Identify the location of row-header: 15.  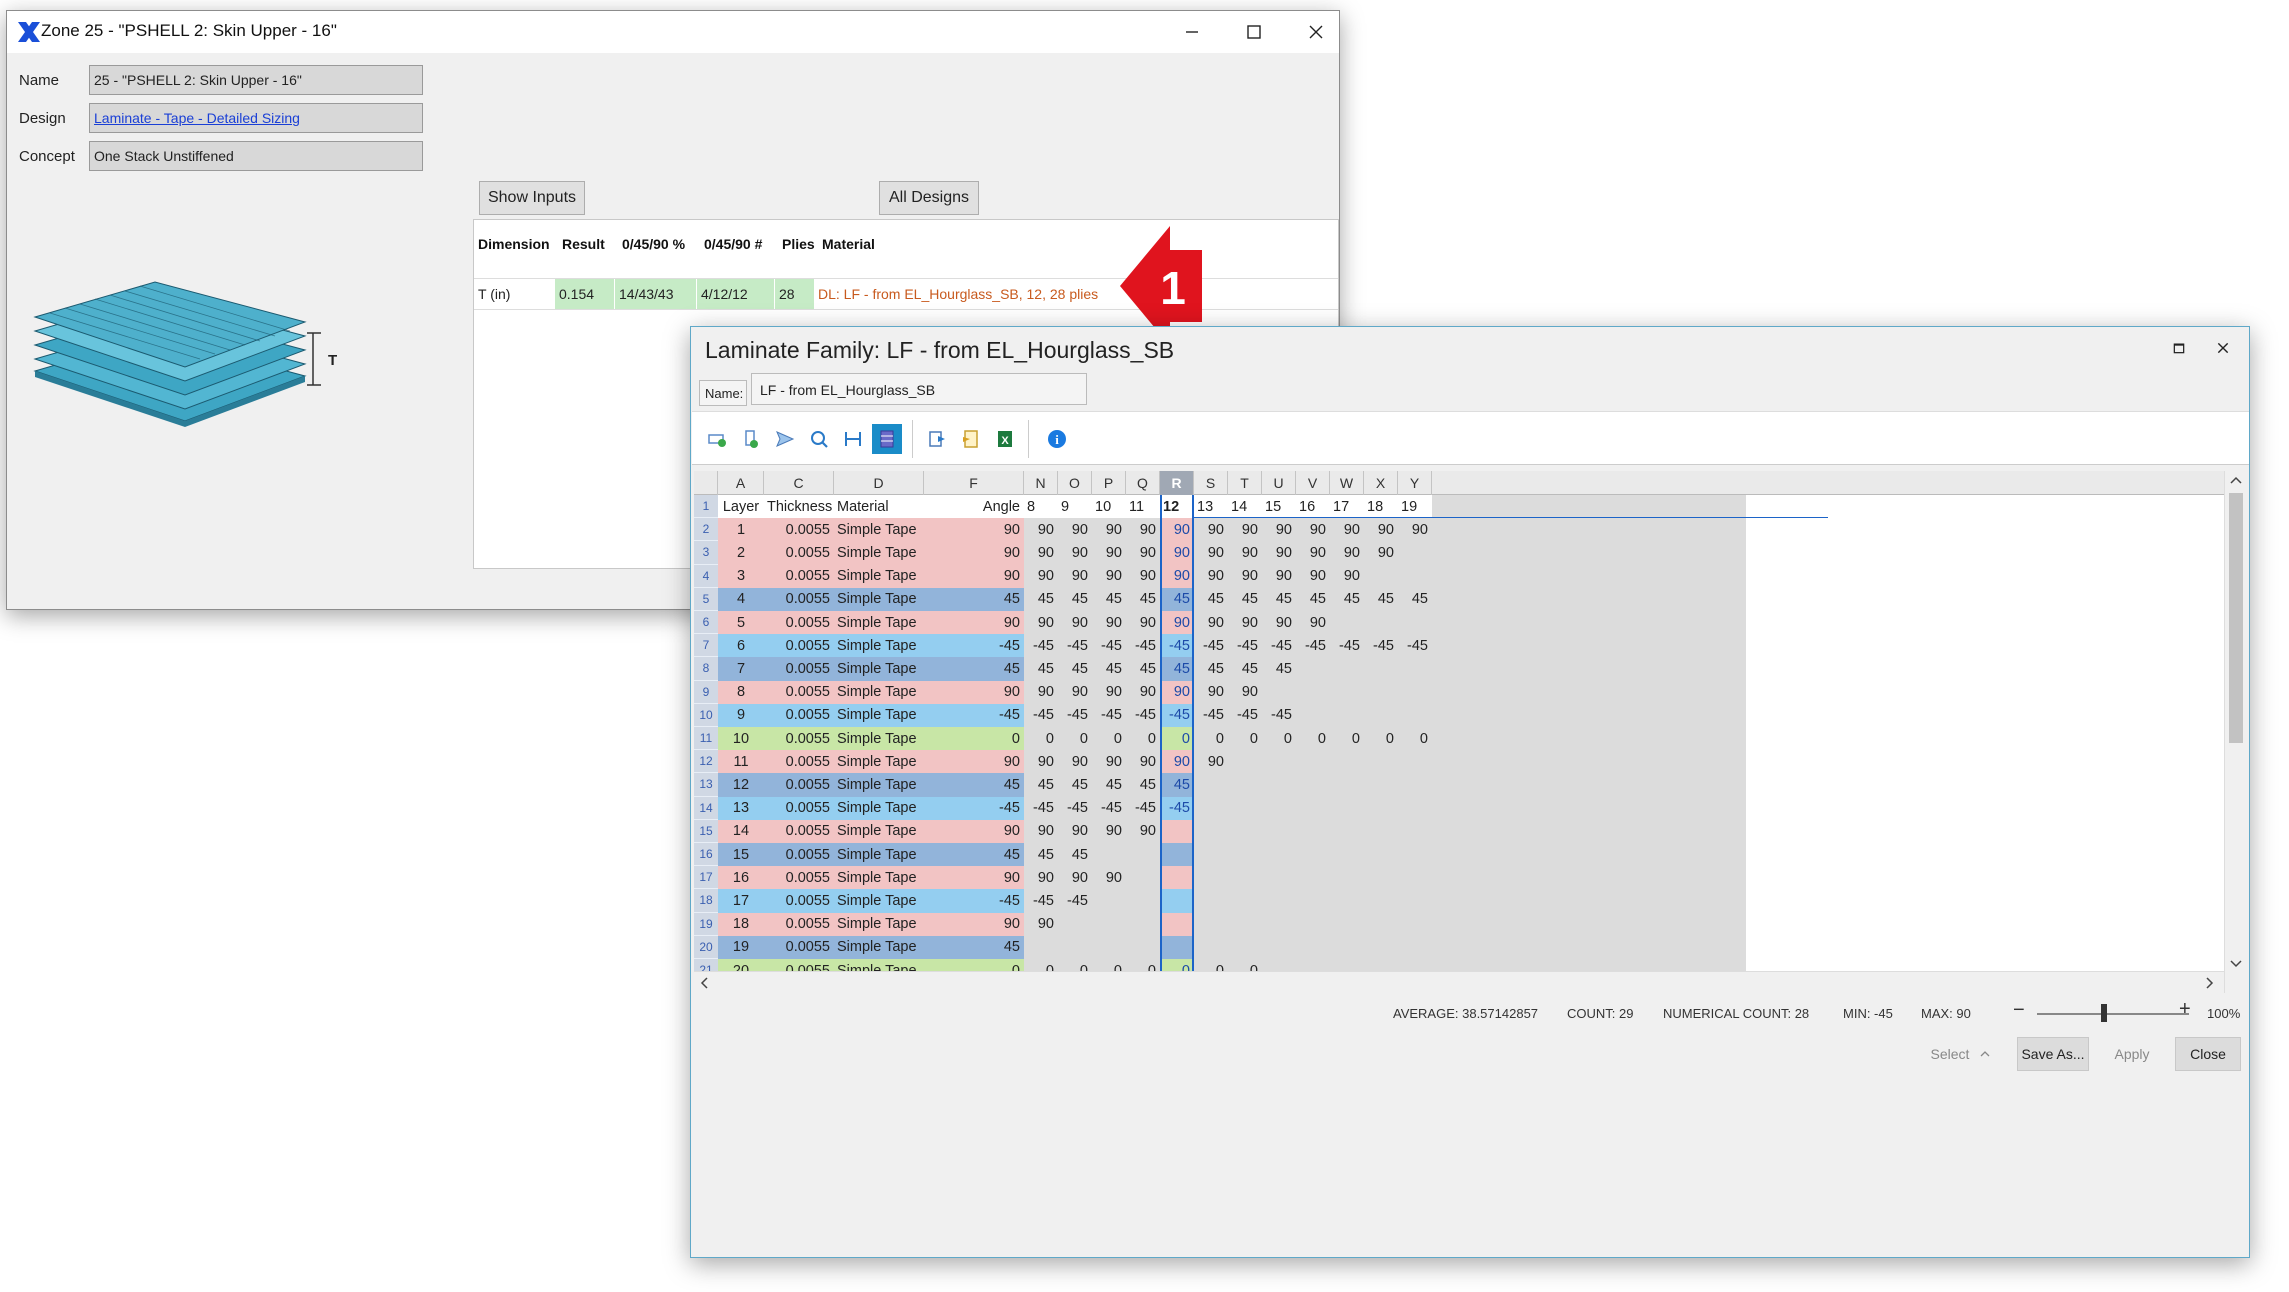
(706, 831).